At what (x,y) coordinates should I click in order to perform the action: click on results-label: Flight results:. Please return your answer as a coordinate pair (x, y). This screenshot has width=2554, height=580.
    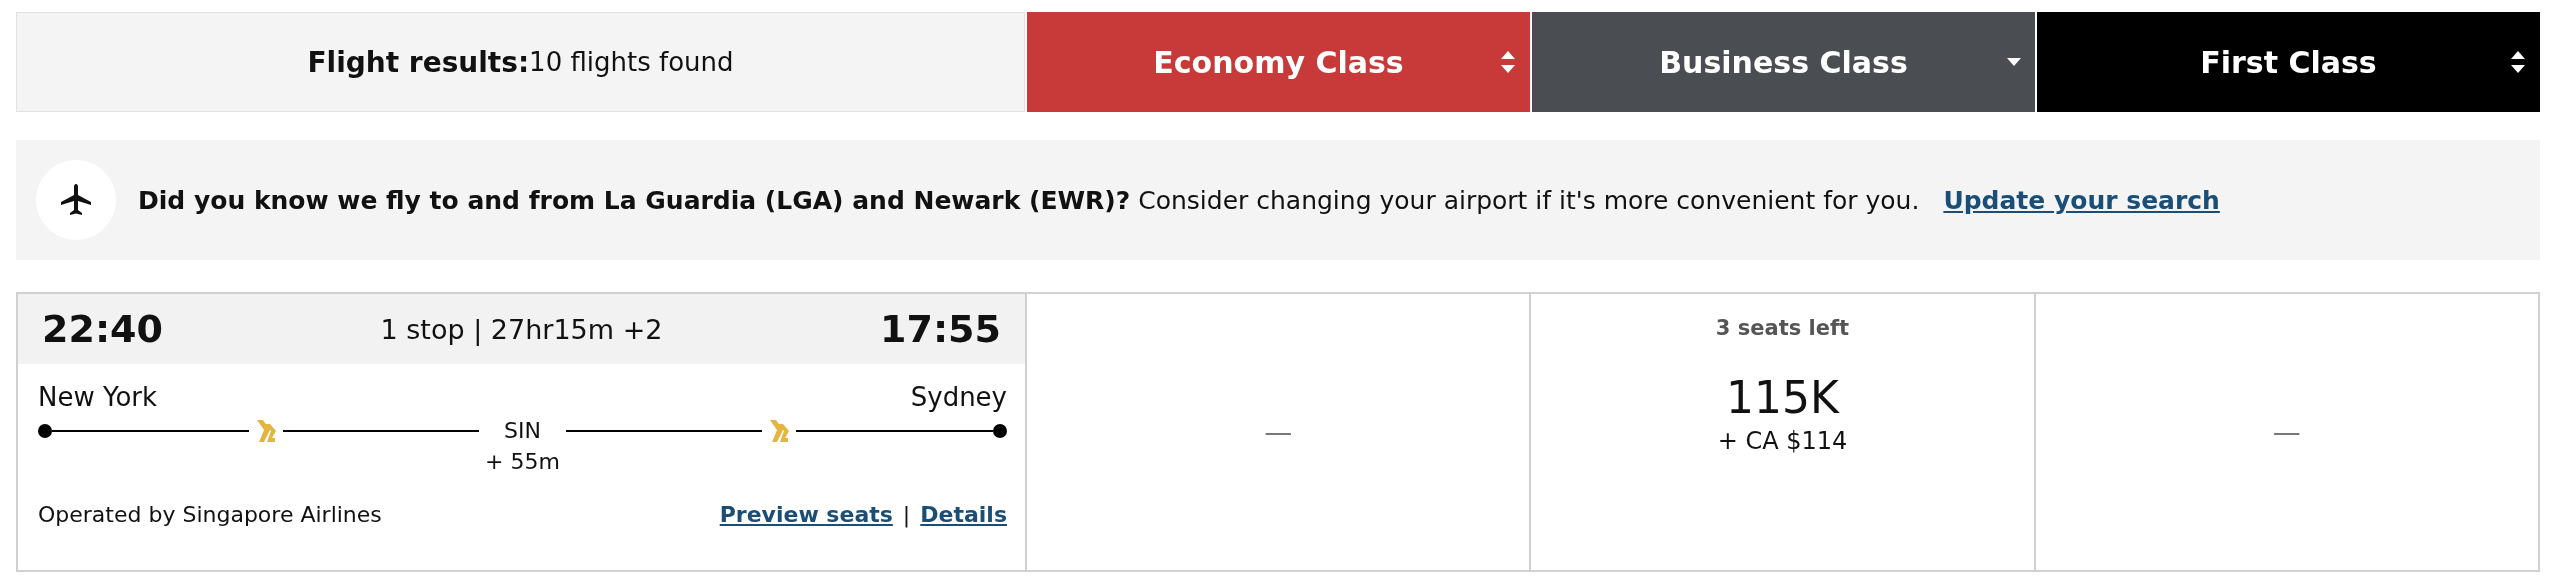
    Looking at the image, I should click on (418, 62).